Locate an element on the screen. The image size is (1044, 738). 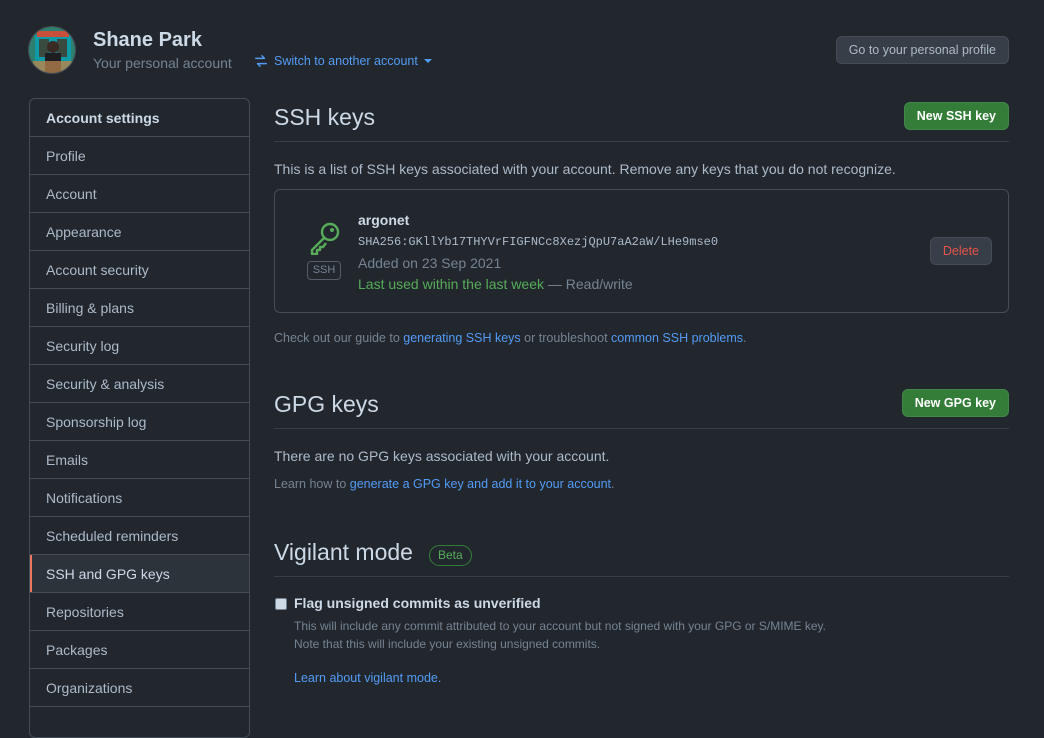
sidebar-item-account: Account is located at coordinates (139, 194).